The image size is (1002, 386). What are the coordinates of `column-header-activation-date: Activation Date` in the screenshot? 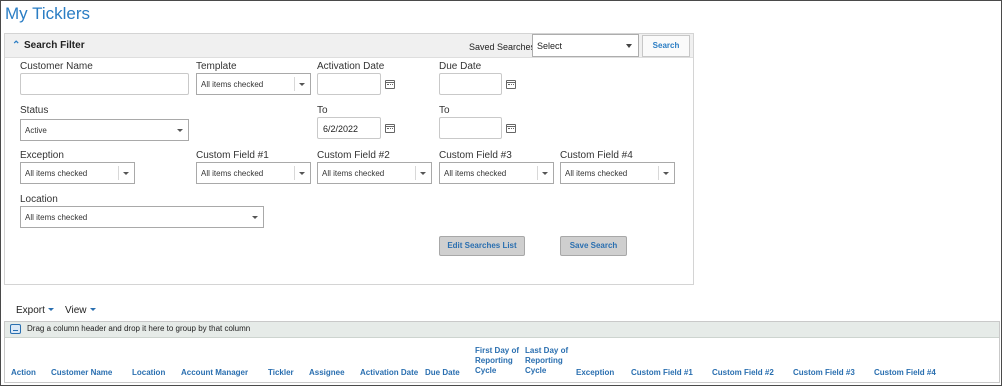 It's located at (389, 373).